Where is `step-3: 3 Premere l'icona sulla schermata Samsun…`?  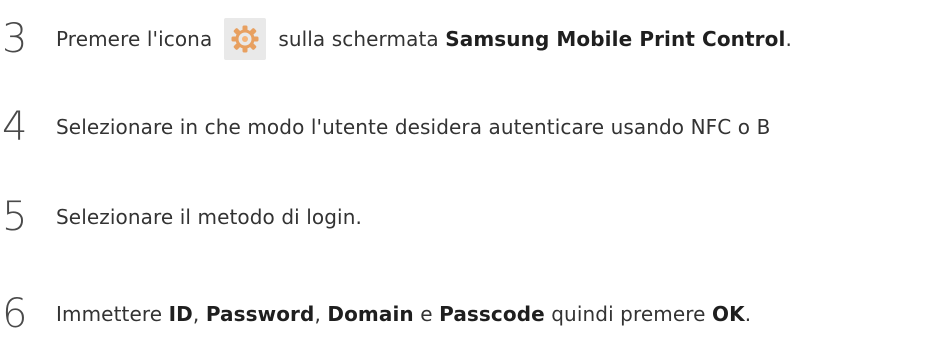 step-3: 3 Premere l'icona sulla schermata Samsun… is located at coordinates (470, 39).